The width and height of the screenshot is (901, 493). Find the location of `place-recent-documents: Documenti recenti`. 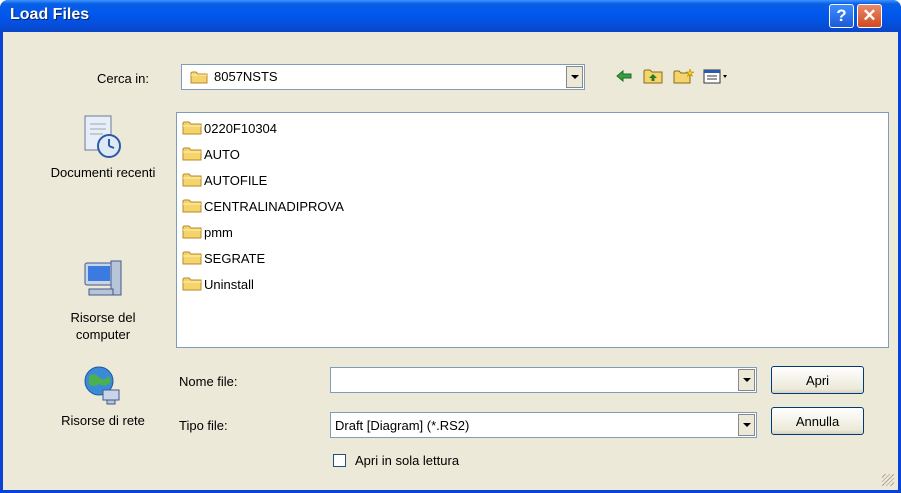

place-recent-documents: Documenti recenti is located at coordinates (103, 146).